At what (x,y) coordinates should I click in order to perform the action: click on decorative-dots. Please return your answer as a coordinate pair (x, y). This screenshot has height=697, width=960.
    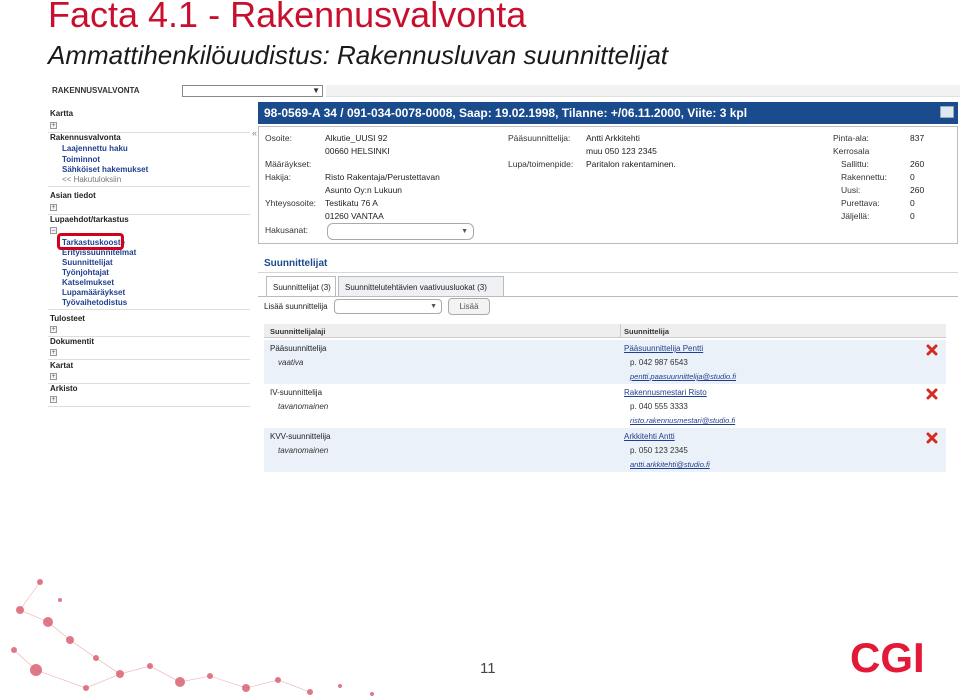
    Looking at the image, I should click on (192, 637).